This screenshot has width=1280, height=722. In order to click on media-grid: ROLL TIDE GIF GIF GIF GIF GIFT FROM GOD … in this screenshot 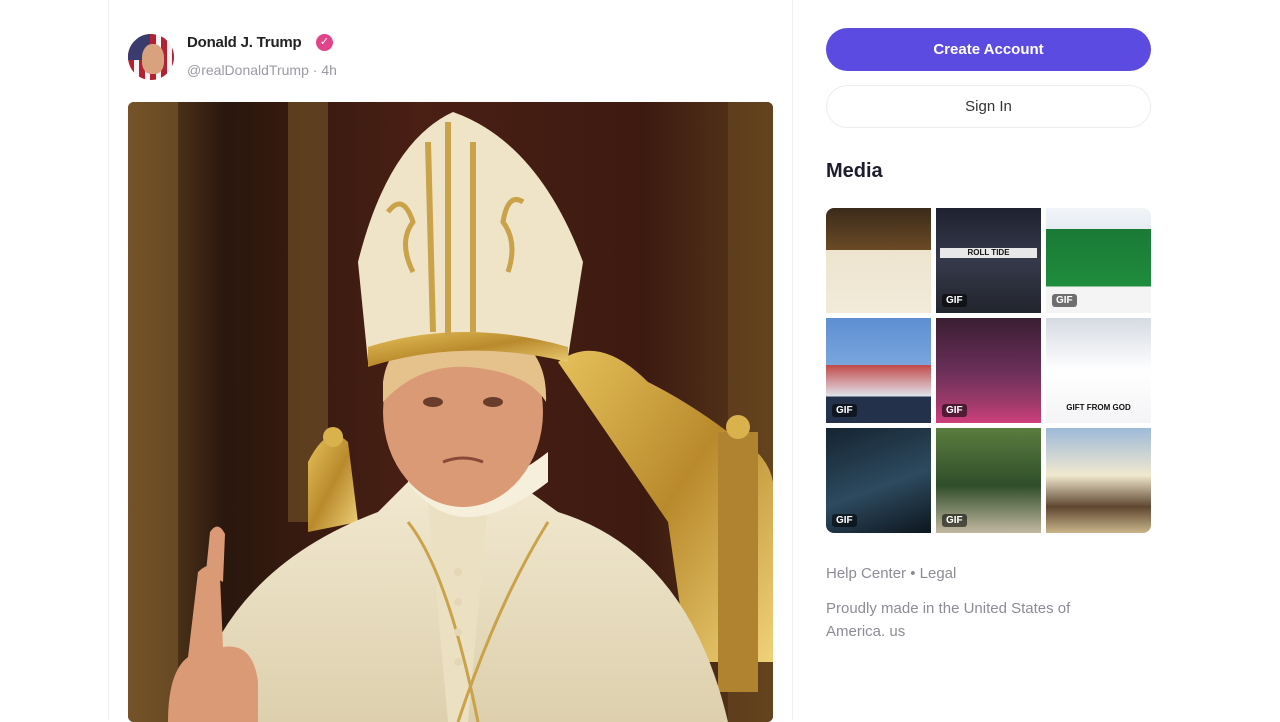, I will do `click(988, 370)`.